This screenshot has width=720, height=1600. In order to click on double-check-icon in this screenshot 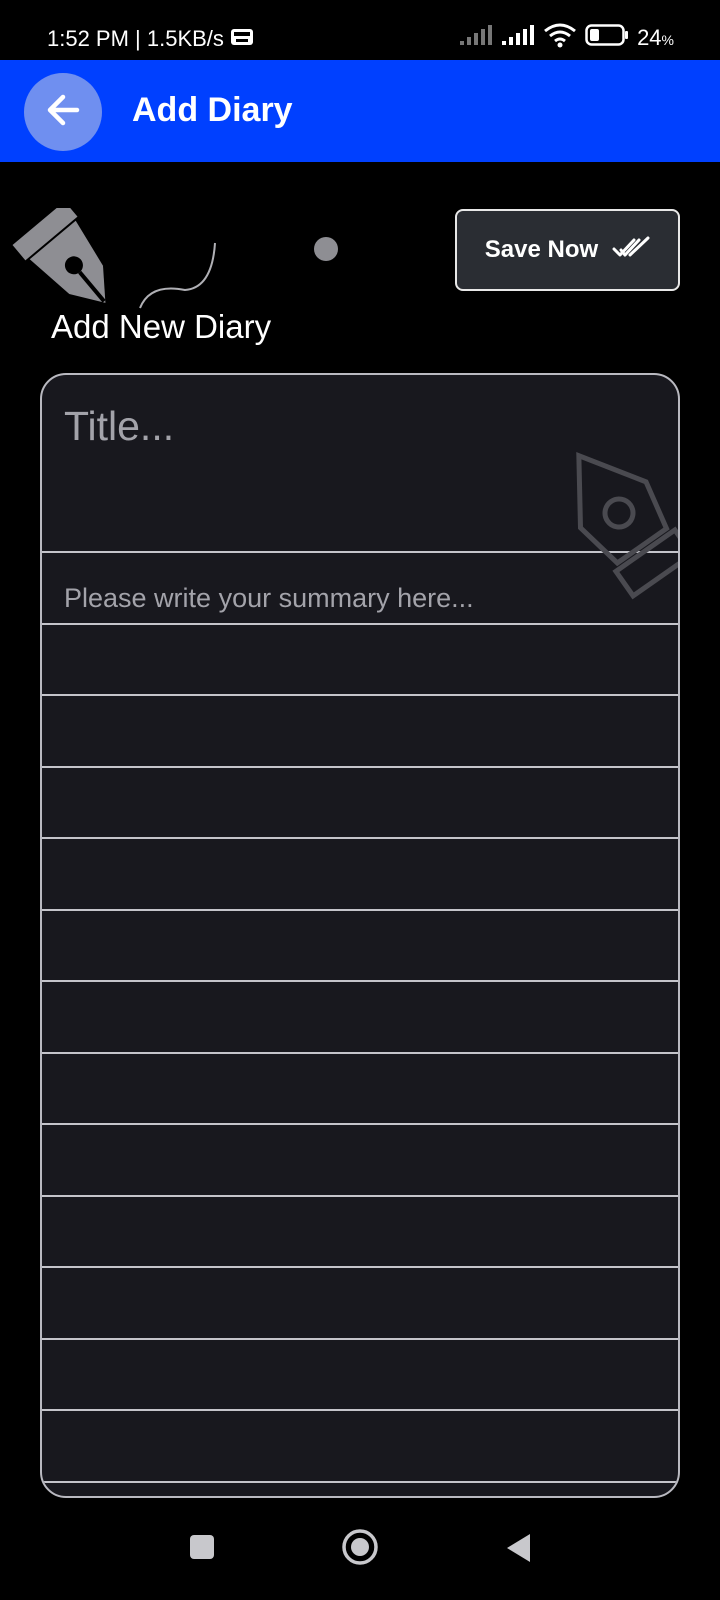, I will do `click(631, 250)`.